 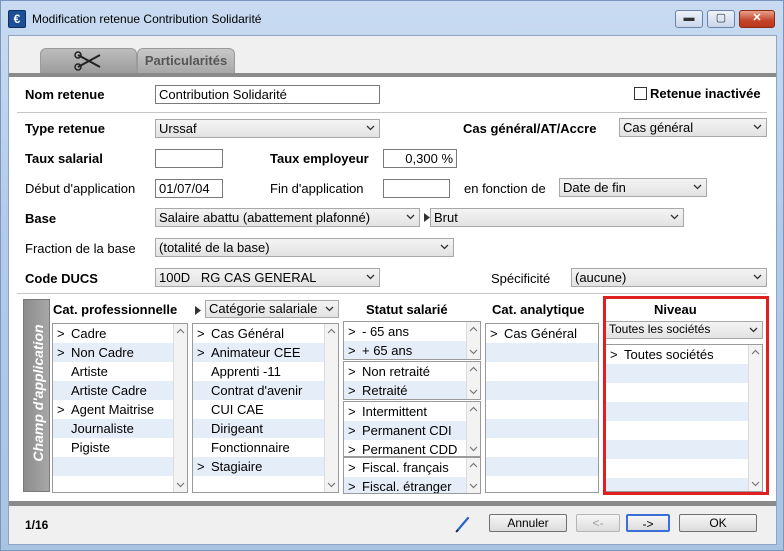 What do you see at coordinates (80, 188) in the screenshot?
I see `debut-application-label: Début d'application` at bounding box center [80, 188].